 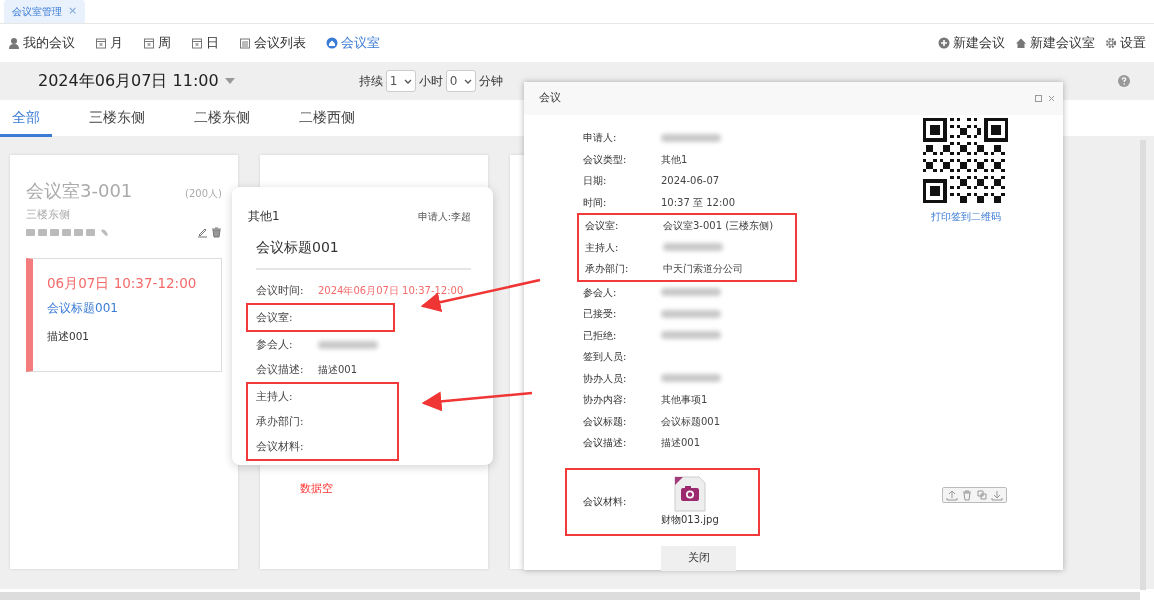 I want to click on meeting-card: 06月07日 10:37-12:00 会议标题001 描述001, so click(x=124, y=314).